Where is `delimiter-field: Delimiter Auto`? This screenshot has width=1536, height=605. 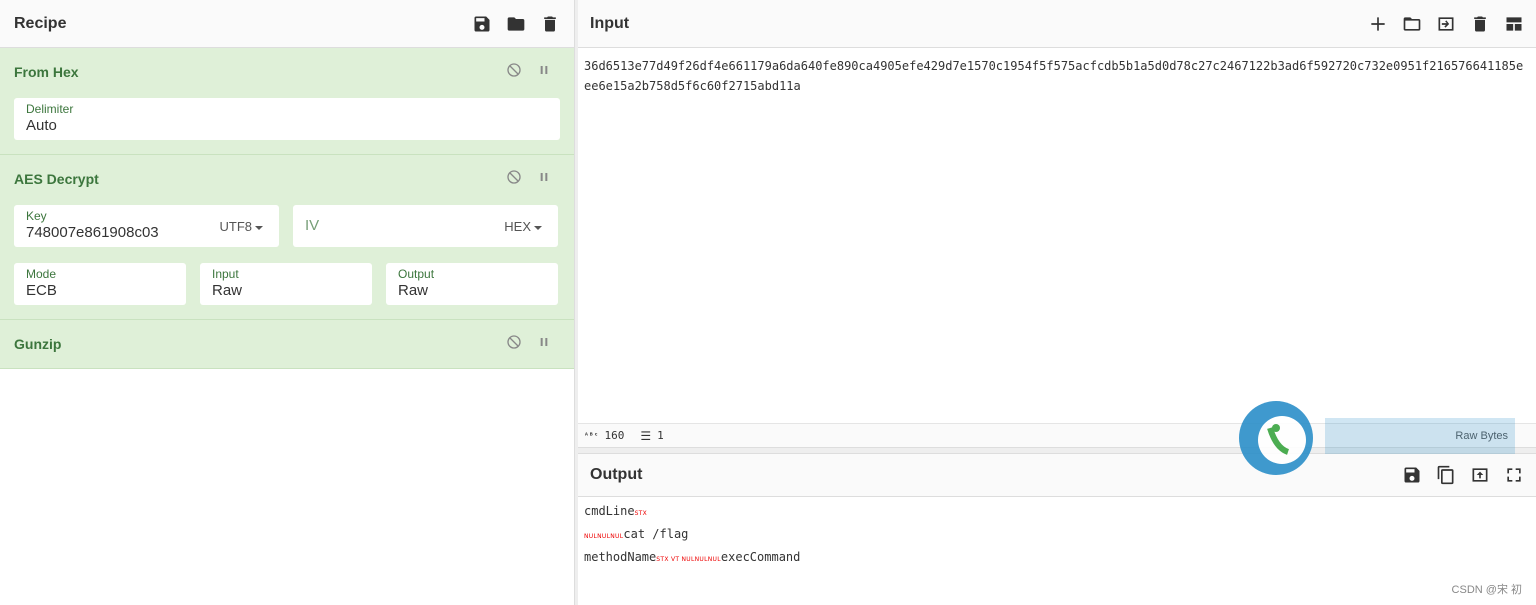
delimiter-field: Delimiter Auto is located at coordinates (287, 119).